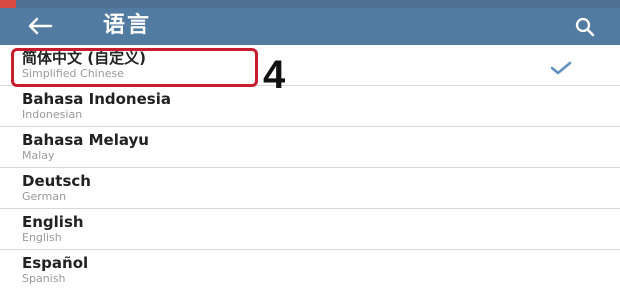  I want to click on language-item-simplified-chinese: 简体中文 (自定义) Simplified Chinese, so click(310, 65).